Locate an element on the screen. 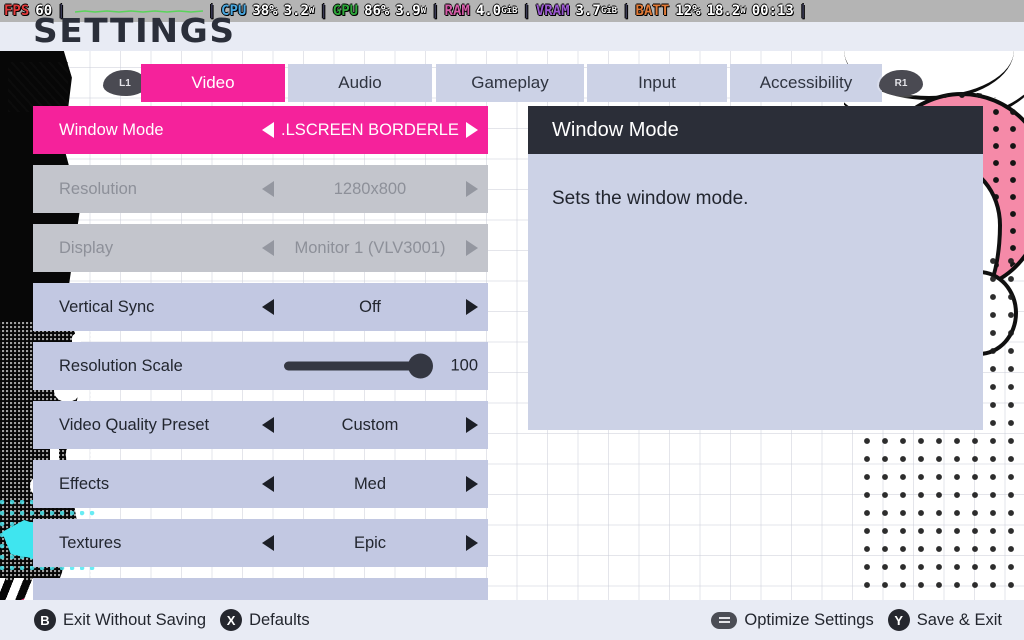 This screenshot has width=1024, height=640. setting-label: Textures is located at coordinates (90, 542).